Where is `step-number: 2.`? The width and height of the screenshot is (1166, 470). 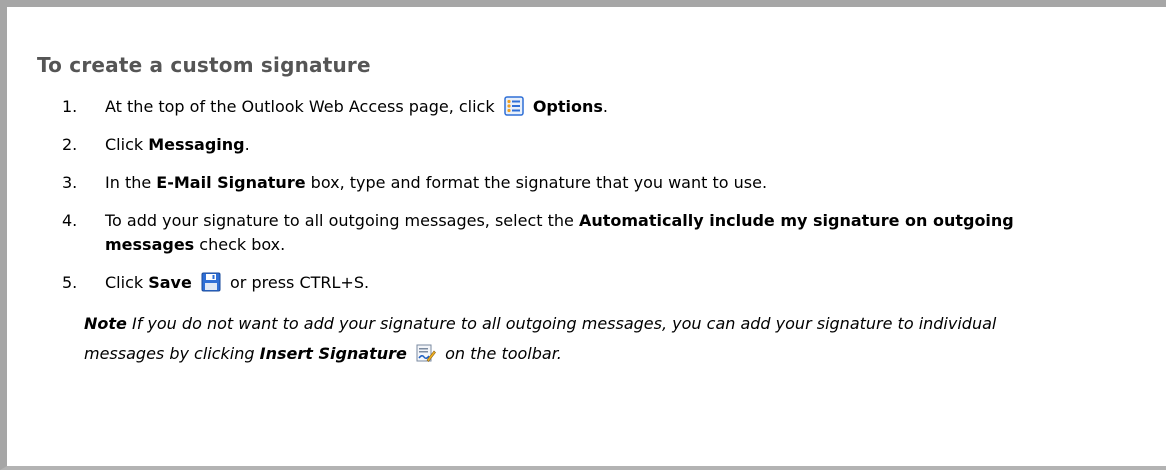
step-number: 2. is located at coordinates (70, 144).